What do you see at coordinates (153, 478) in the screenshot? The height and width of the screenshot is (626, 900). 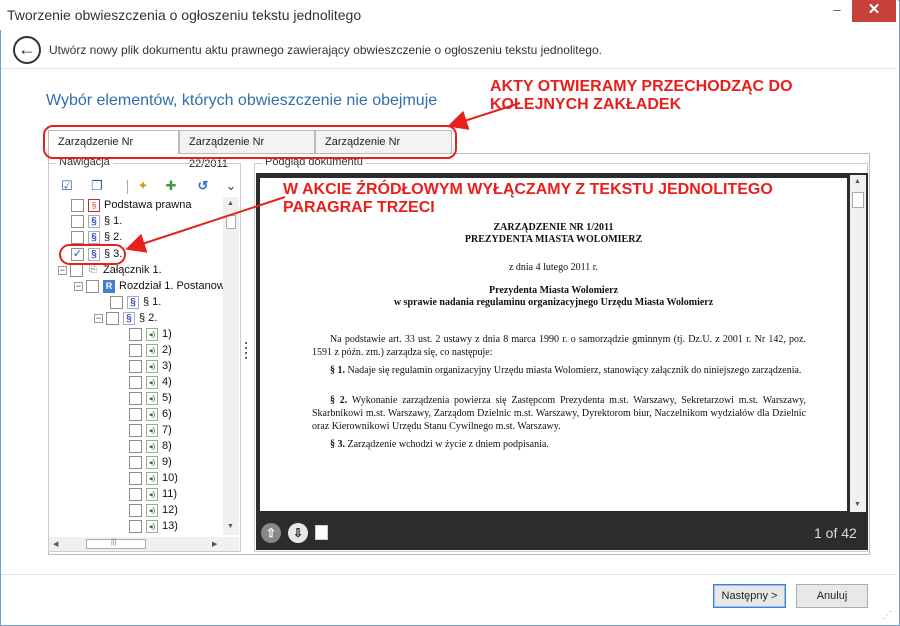 I see `tree-item-point: ◂) 10)` at bounding box center [153, 478].